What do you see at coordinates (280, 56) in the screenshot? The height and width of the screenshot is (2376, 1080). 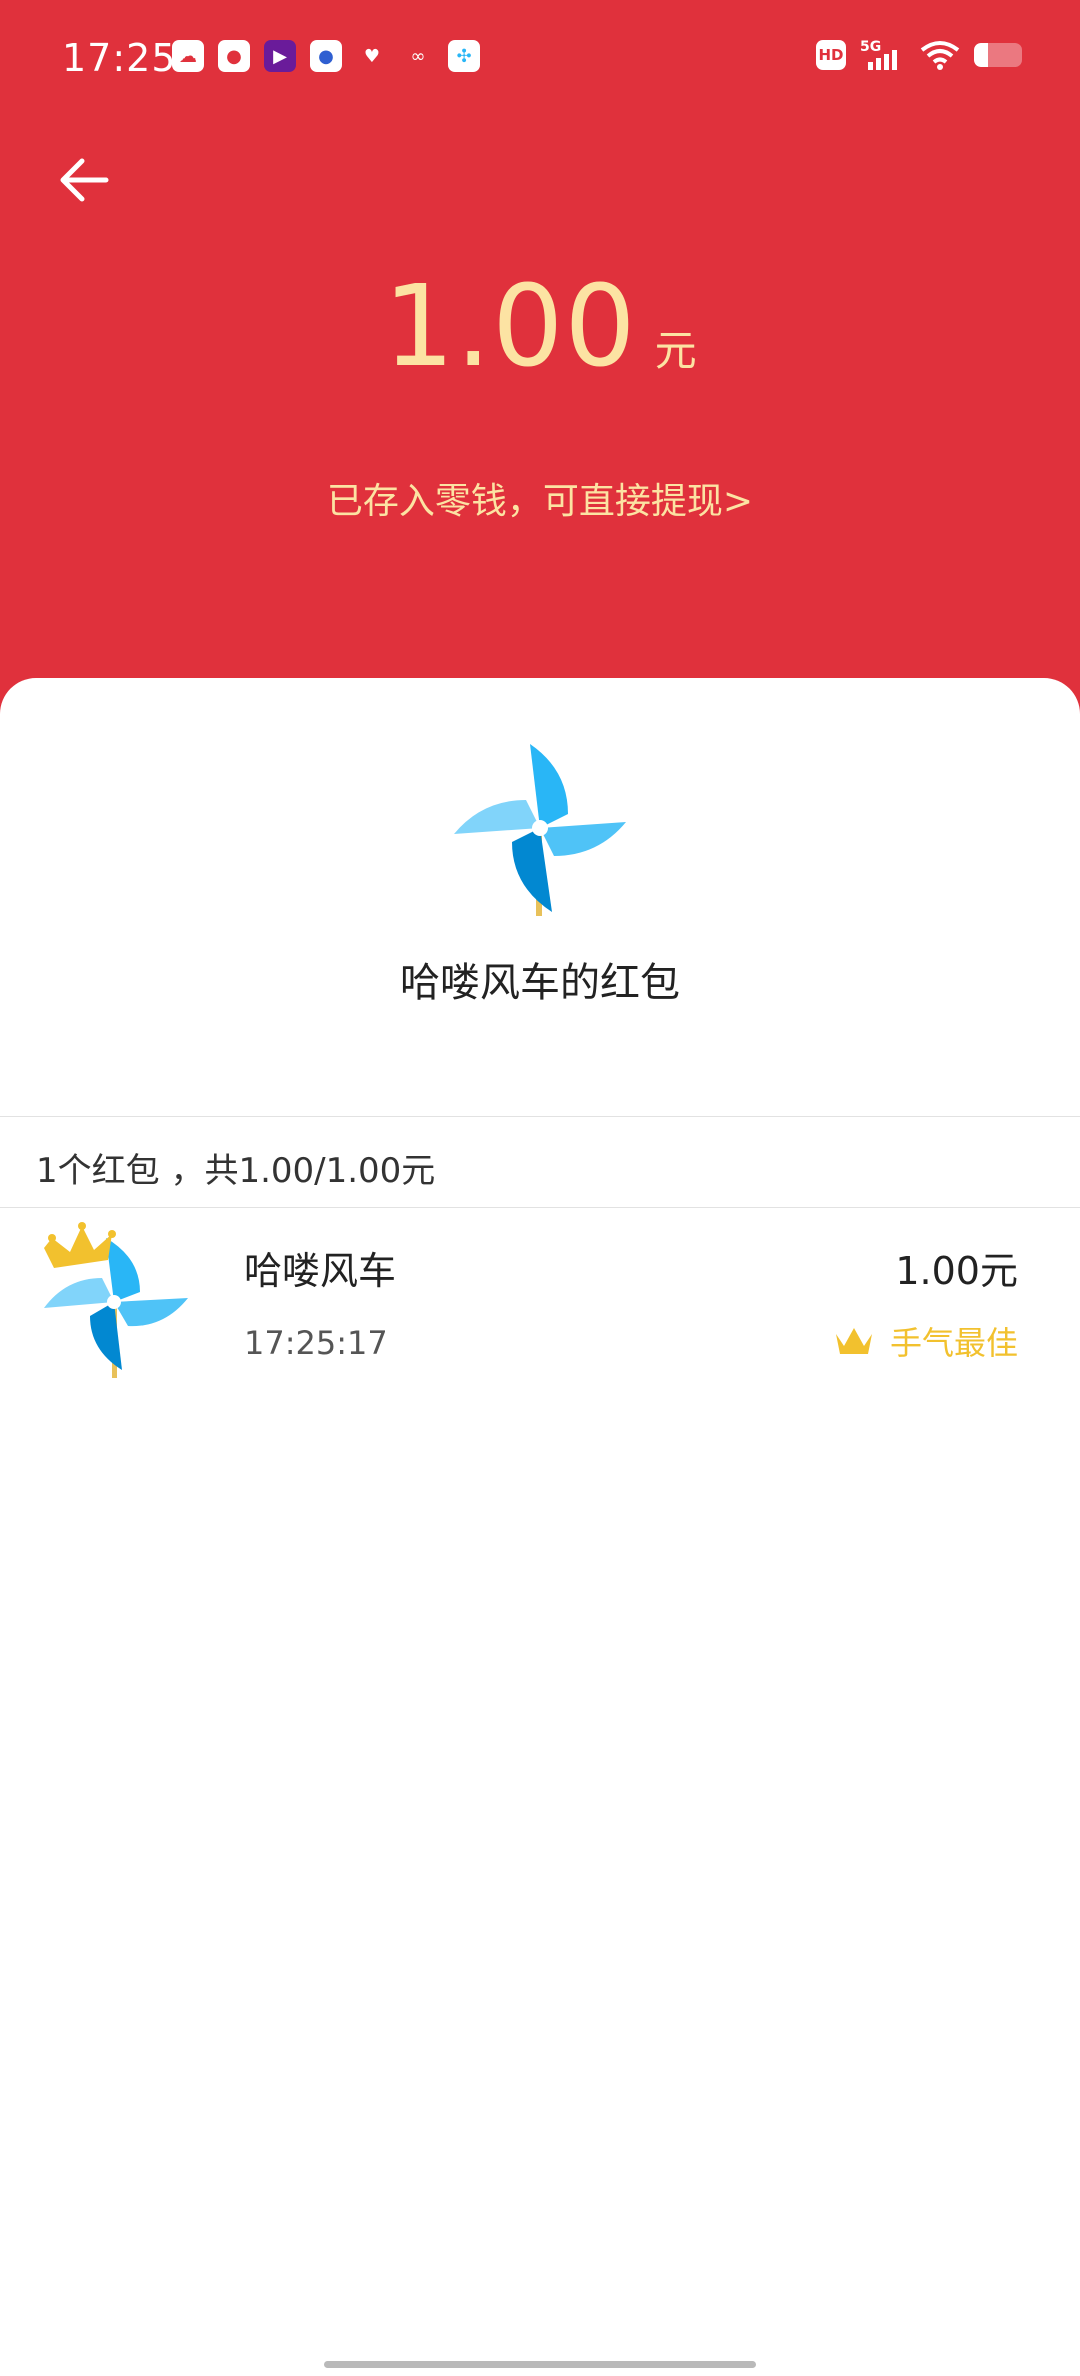 I see `video-app-icon: ▶` at bounding box center [280, 56].